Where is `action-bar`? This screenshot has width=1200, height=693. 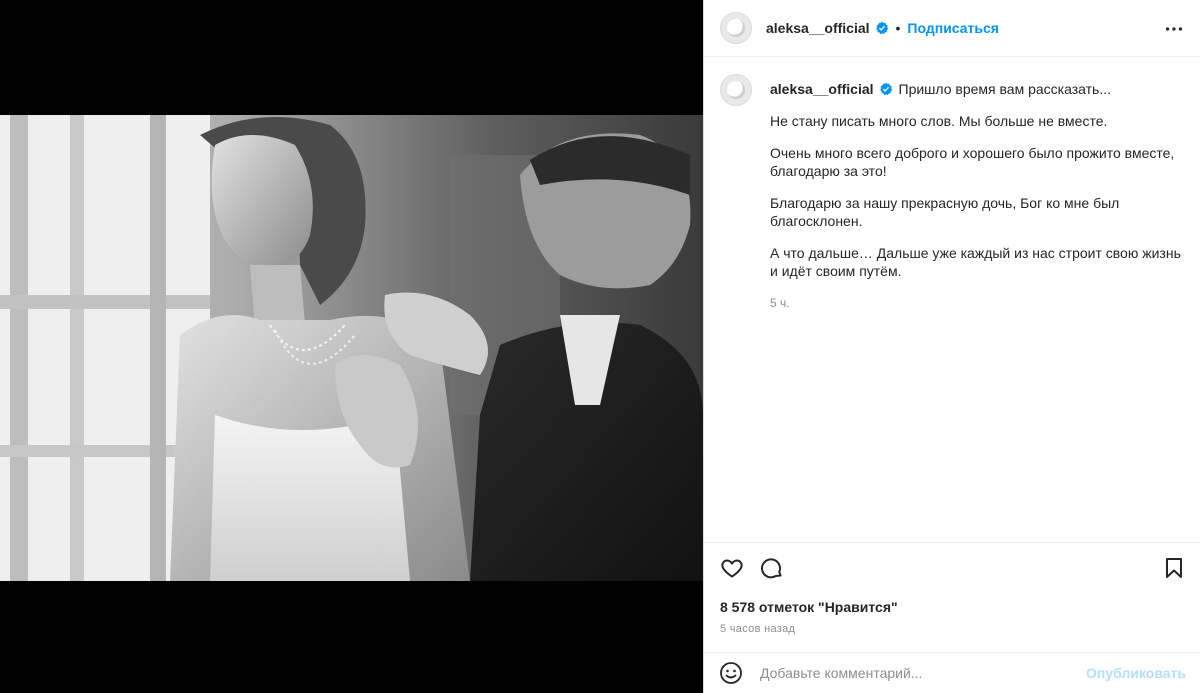
action-bar is located at coordinates (952, 568).